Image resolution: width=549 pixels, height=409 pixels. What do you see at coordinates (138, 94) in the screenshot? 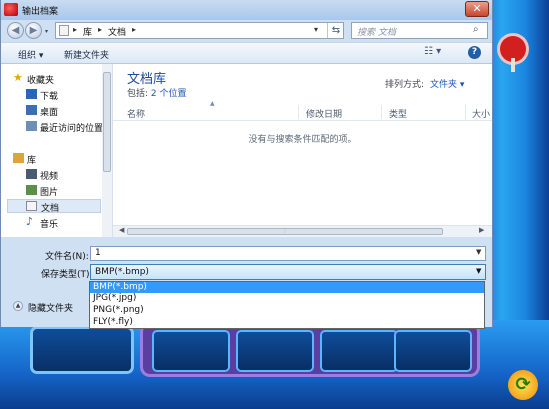
I see `includes-prefix: 包括:` at bounding box center [138, 94].